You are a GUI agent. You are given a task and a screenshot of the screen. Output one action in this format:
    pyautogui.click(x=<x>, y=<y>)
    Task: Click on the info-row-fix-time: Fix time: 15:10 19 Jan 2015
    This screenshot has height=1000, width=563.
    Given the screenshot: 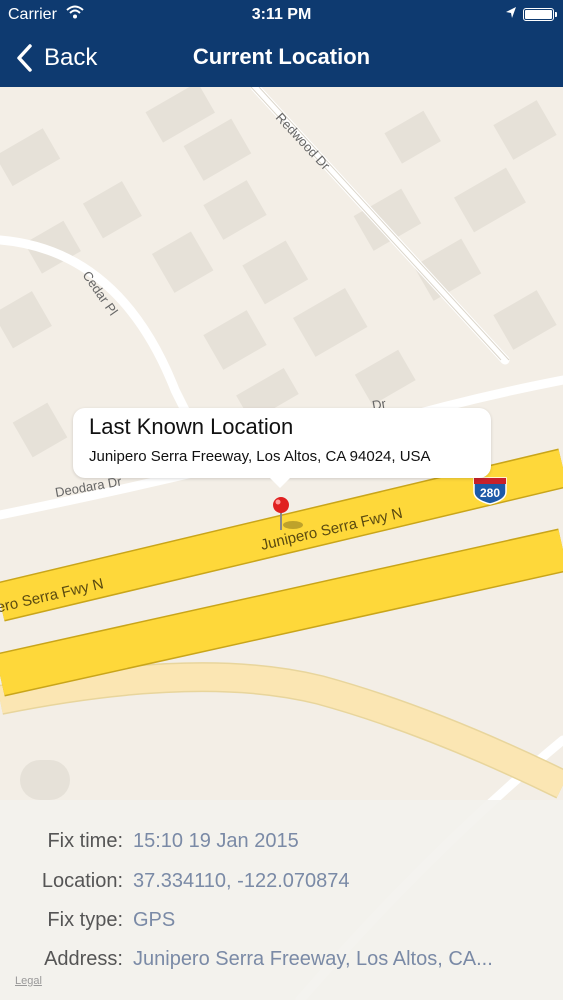 What is the action you would take?
    pyautogui.click(x=281, y=847)
    